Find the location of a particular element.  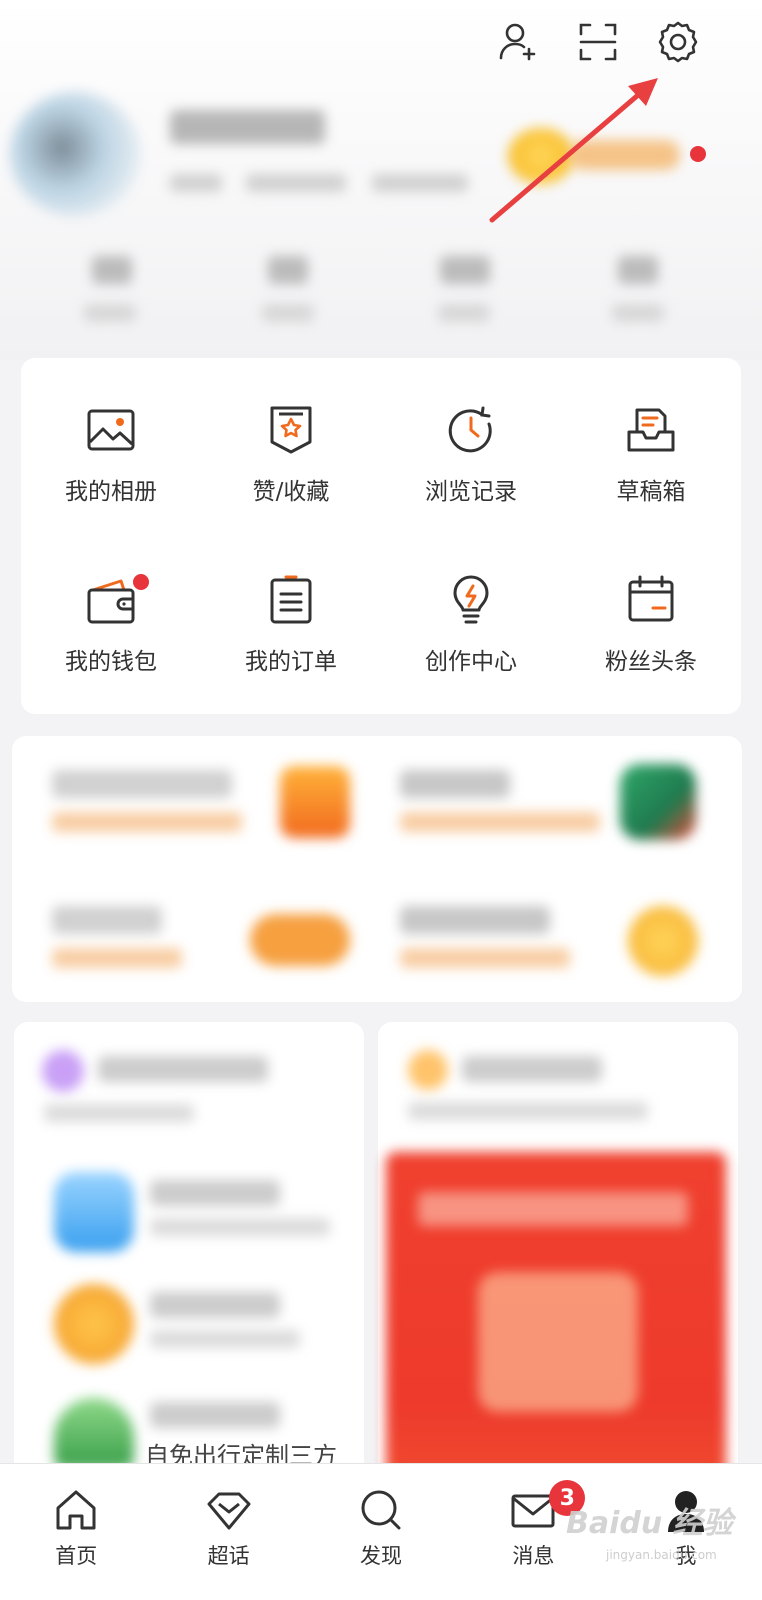

settings-icon is located at coordinates (678, 42).